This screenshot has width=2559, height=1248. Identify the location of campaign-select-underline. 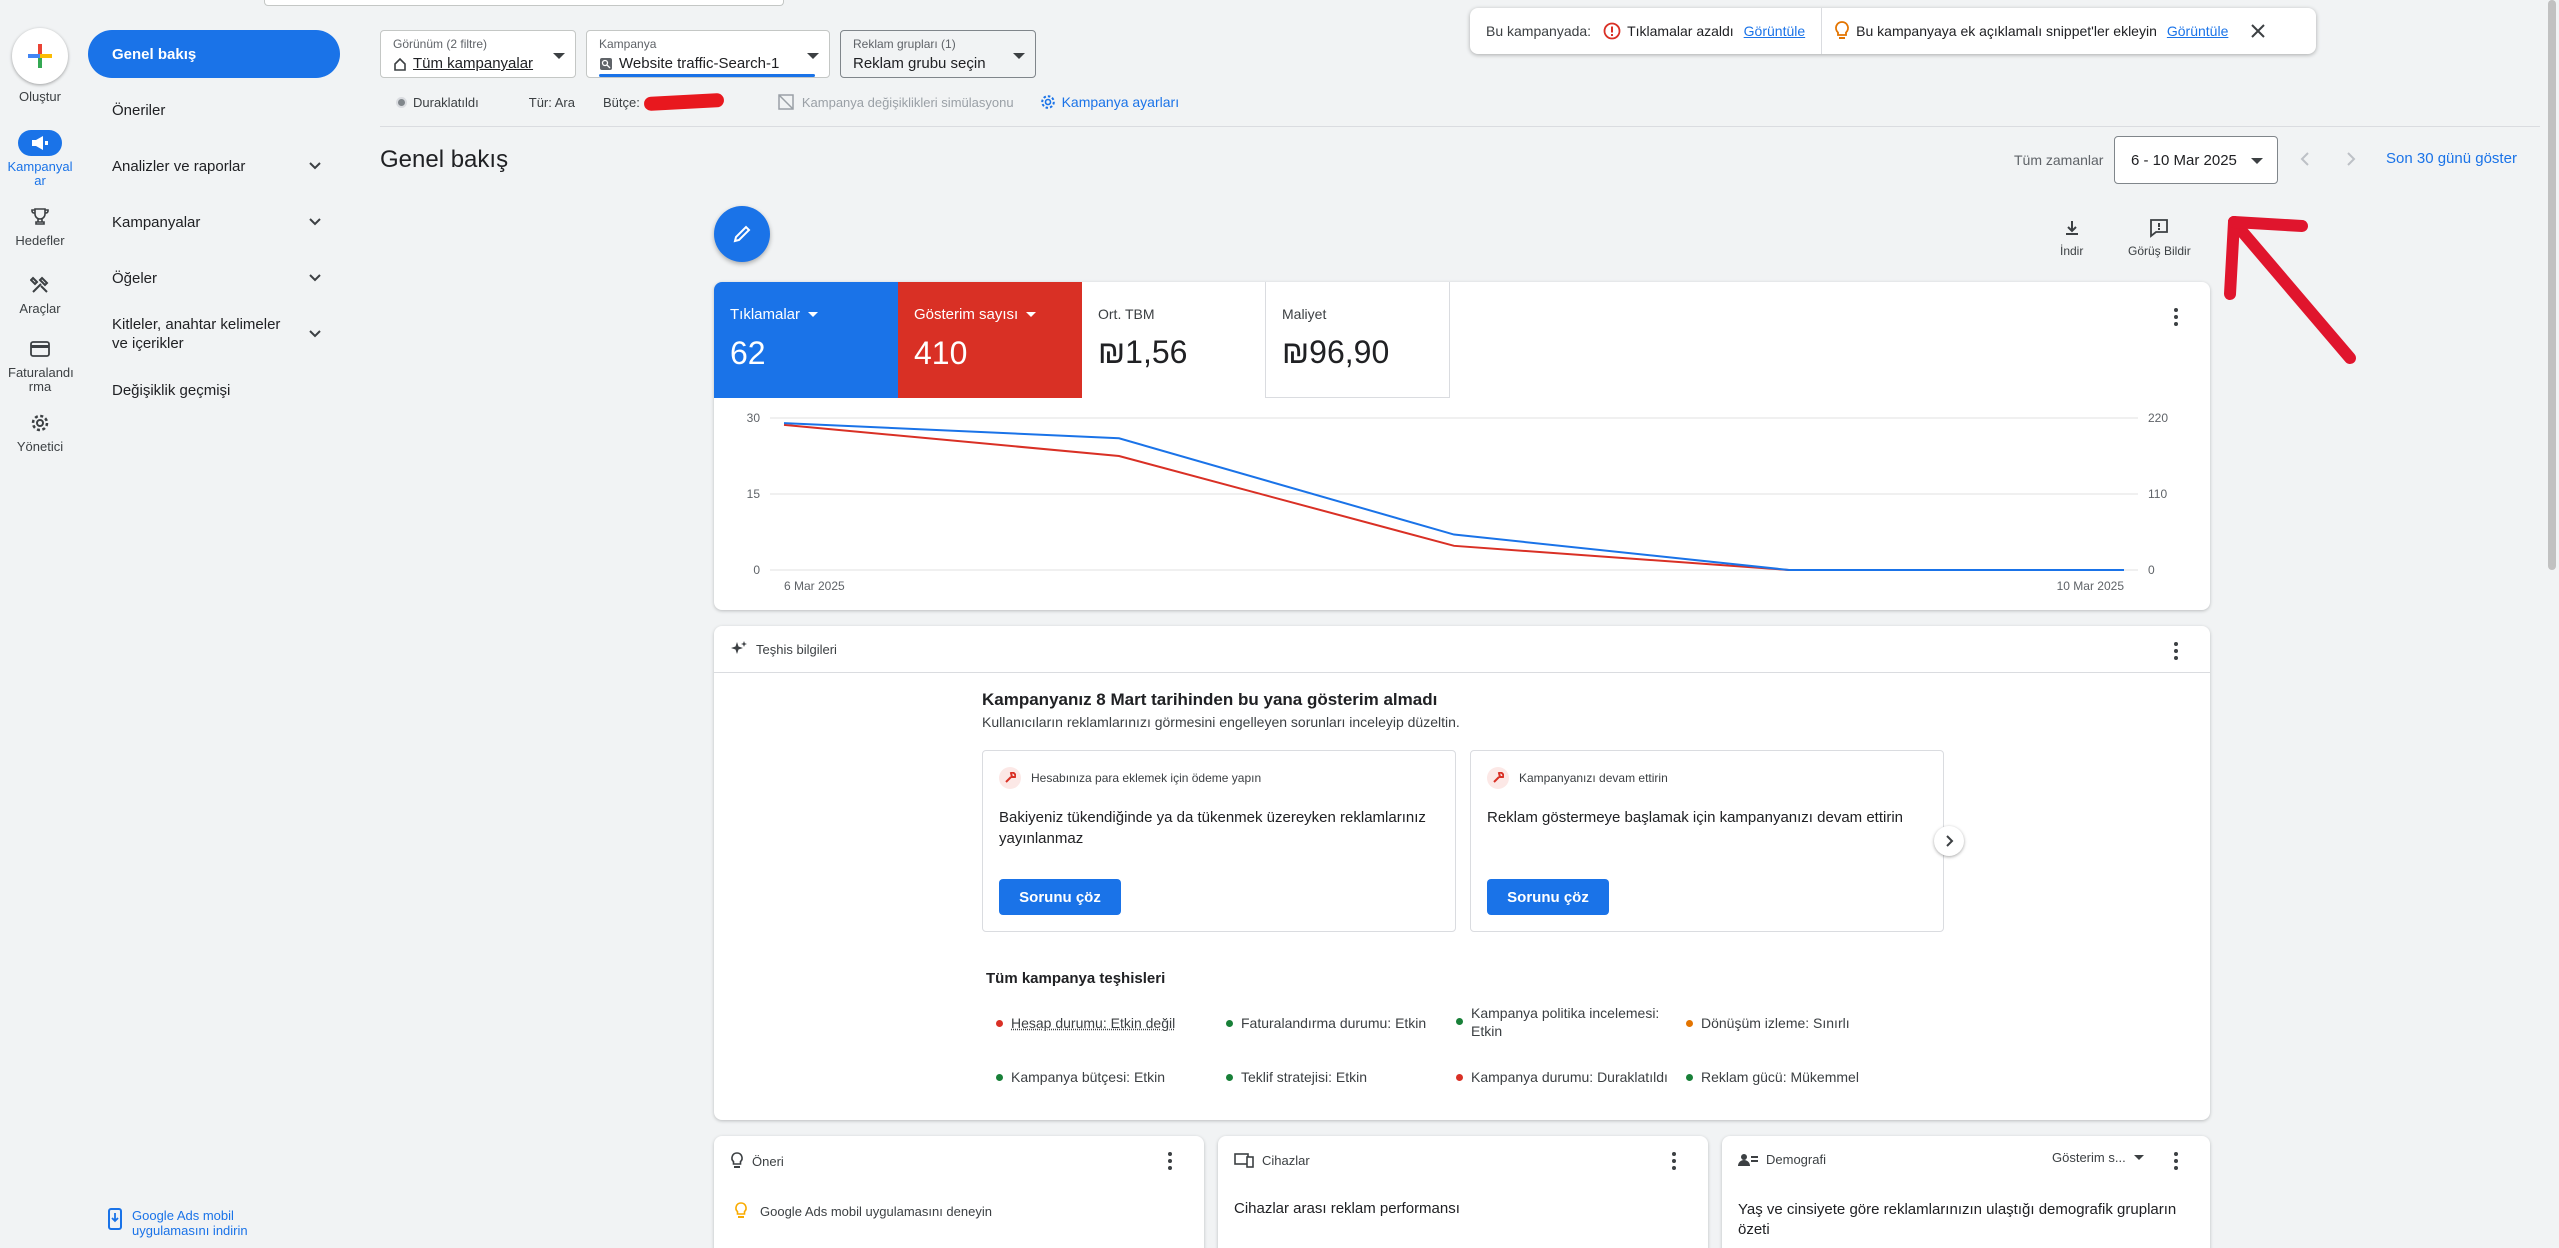
(707, 75).